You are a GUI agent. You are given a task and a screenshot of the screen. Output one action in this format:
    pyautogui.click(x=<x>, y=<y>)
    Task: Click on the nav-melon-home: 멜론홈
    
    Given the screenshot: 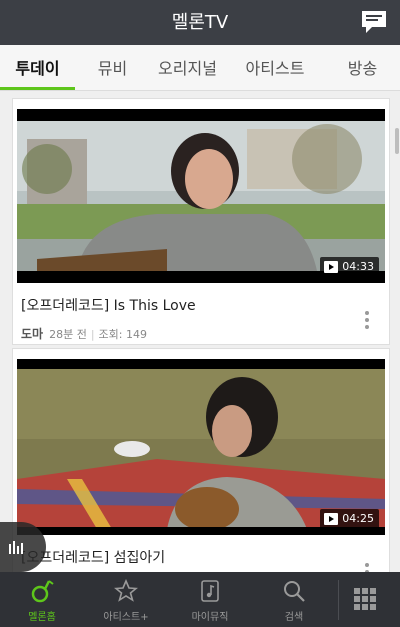 What is the action you would take?
    pyautogui.click(x=42, y=599)
    